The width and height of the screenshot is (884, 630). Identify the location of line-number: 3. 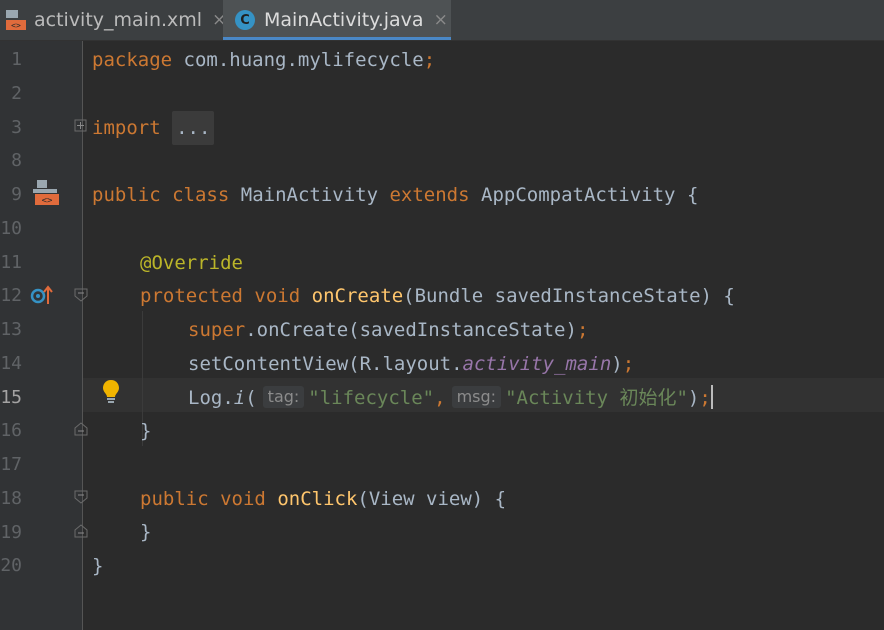
(16, 127).